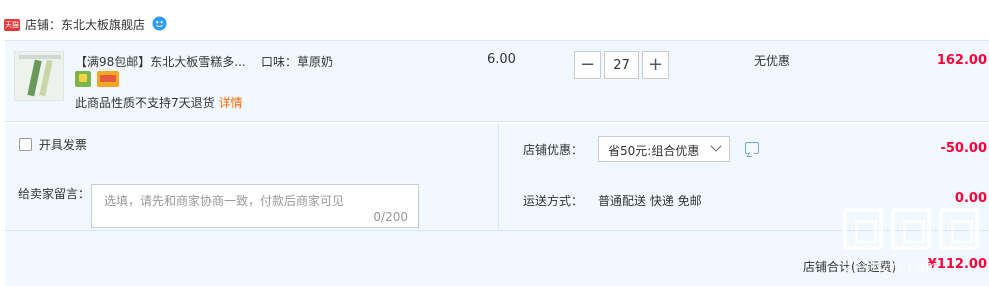 The width and height of the screenshot is (989, 286). What do you see at coordinates (963, 148) in the screenshot?
I see `shop-promo-amount: -50.00` at bounding box center [963, 148].